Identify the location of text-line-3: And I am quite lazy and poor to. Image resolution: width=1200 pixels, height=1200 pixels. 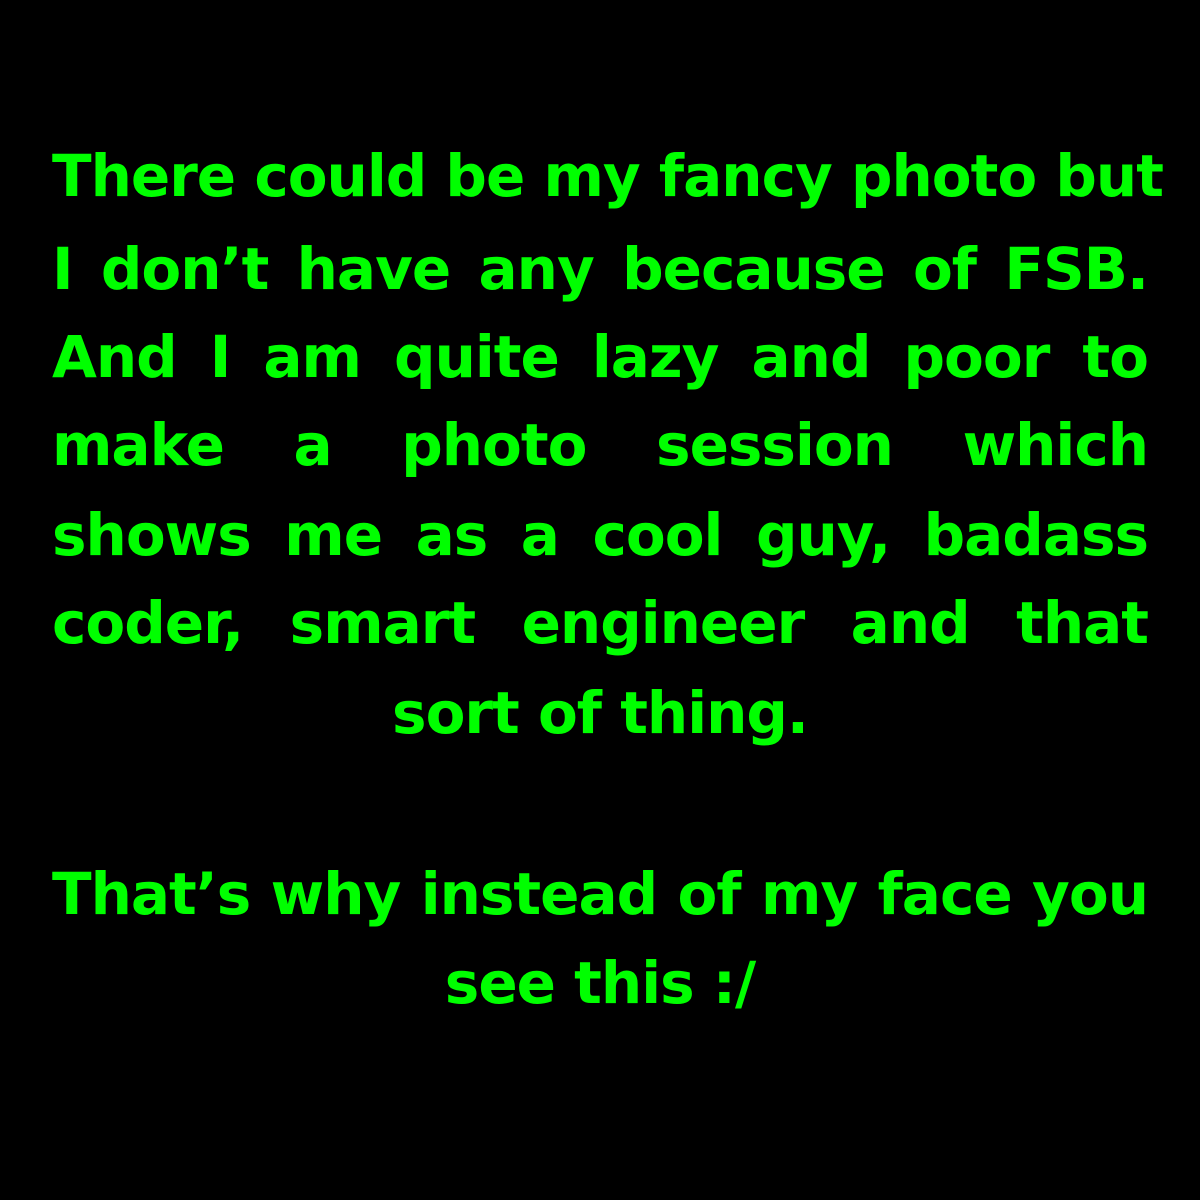
(600, 357).